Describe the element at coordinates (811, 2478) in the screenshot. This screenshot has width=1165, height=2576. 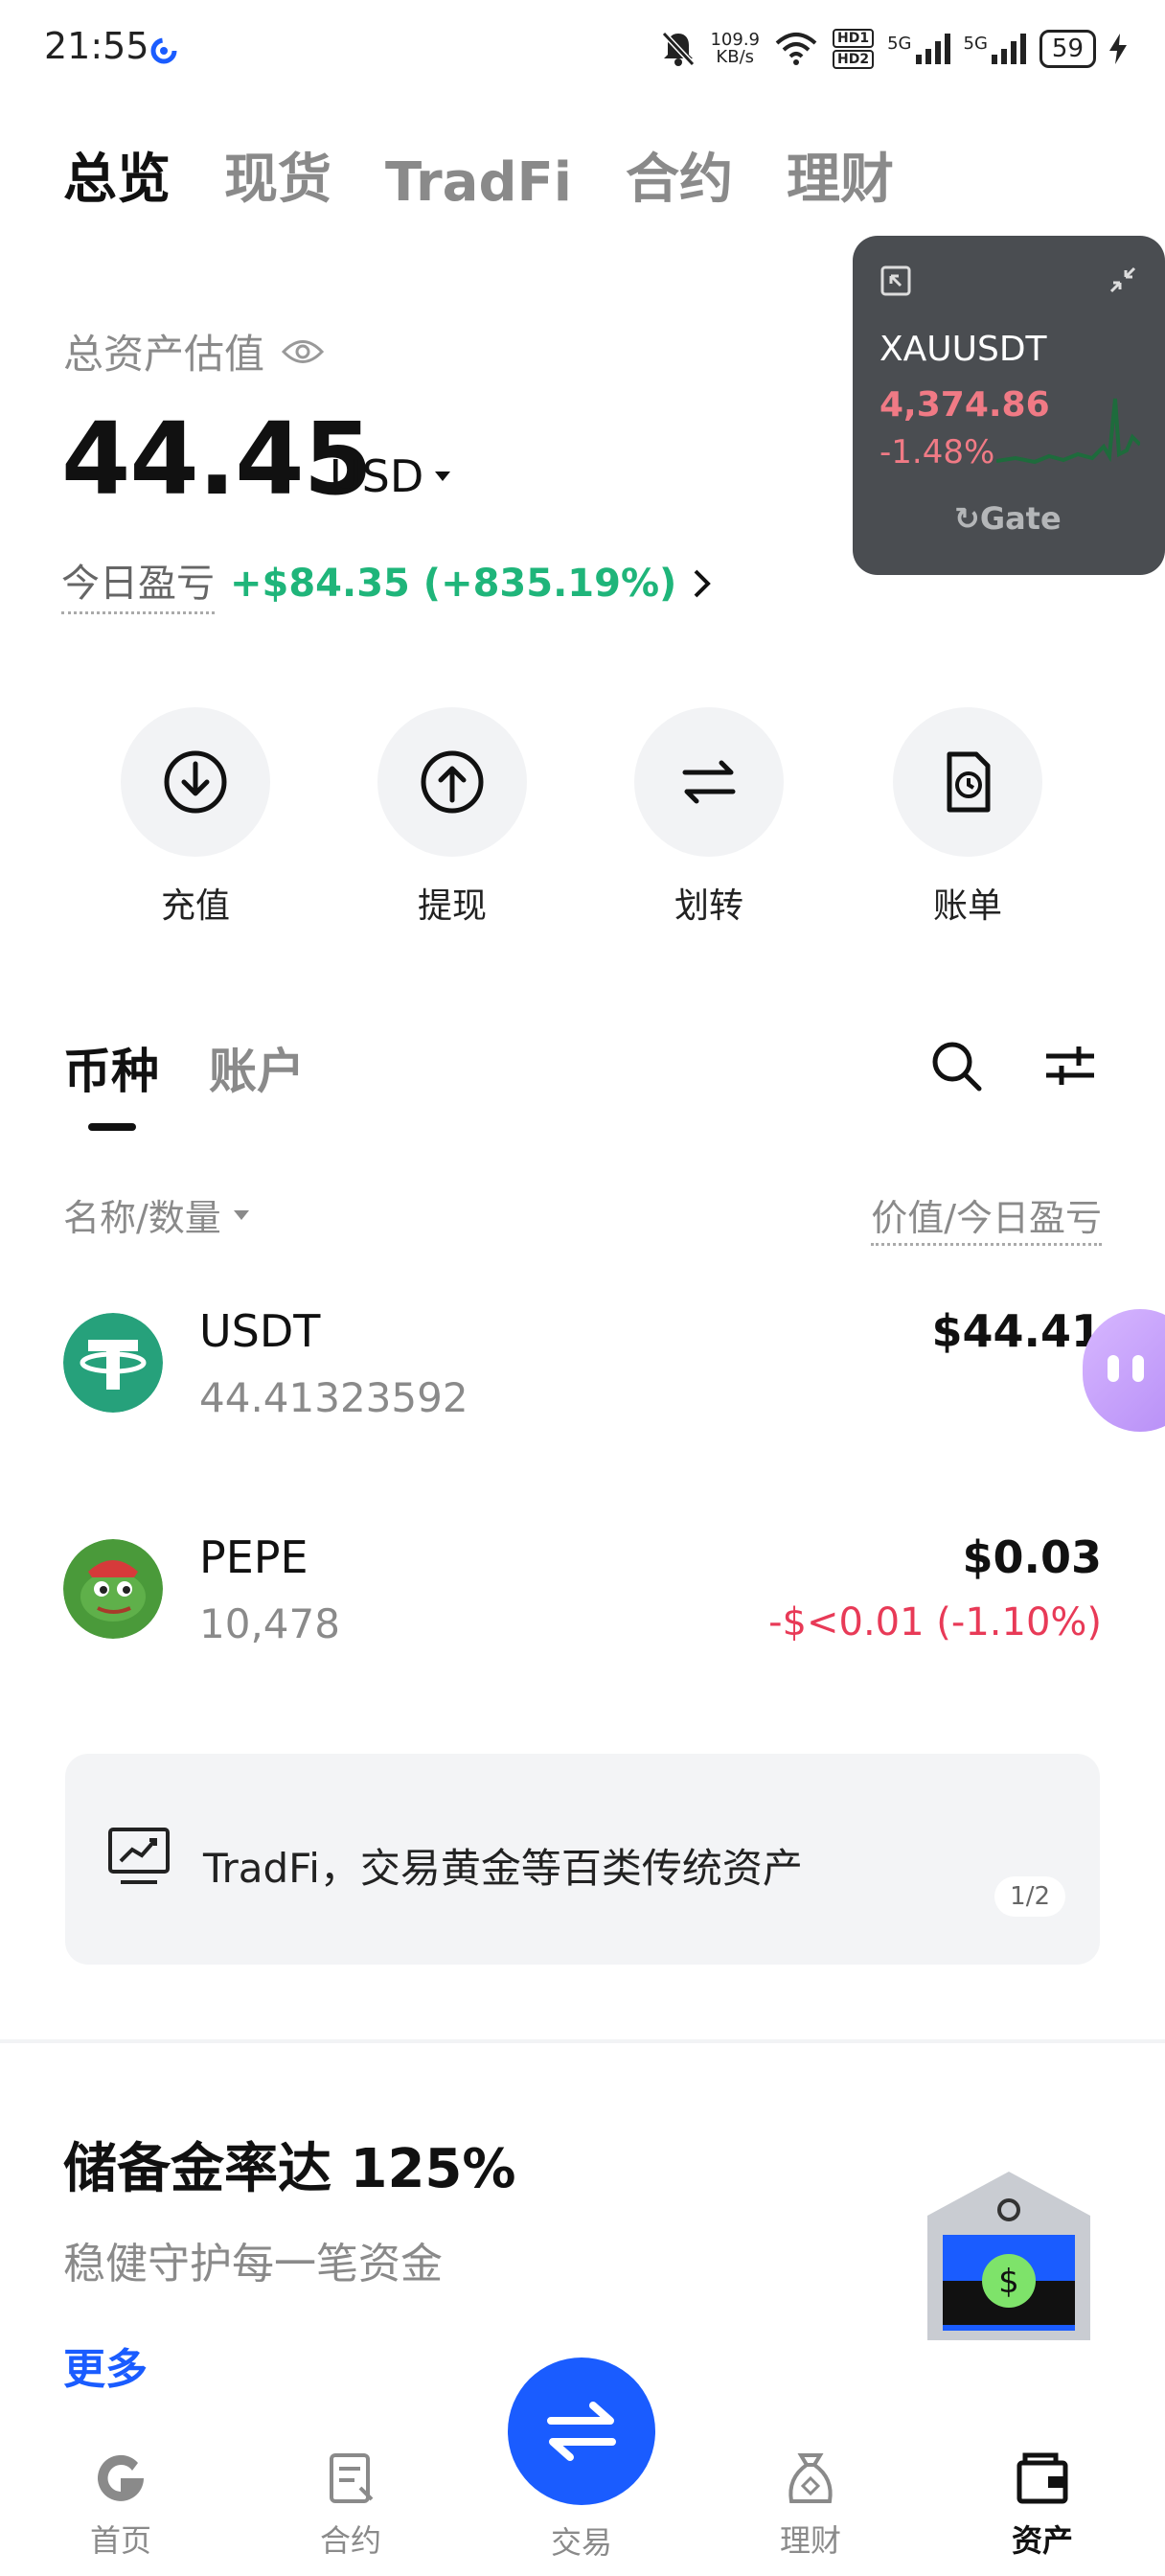
I see `earn-bag-icon` at that location.